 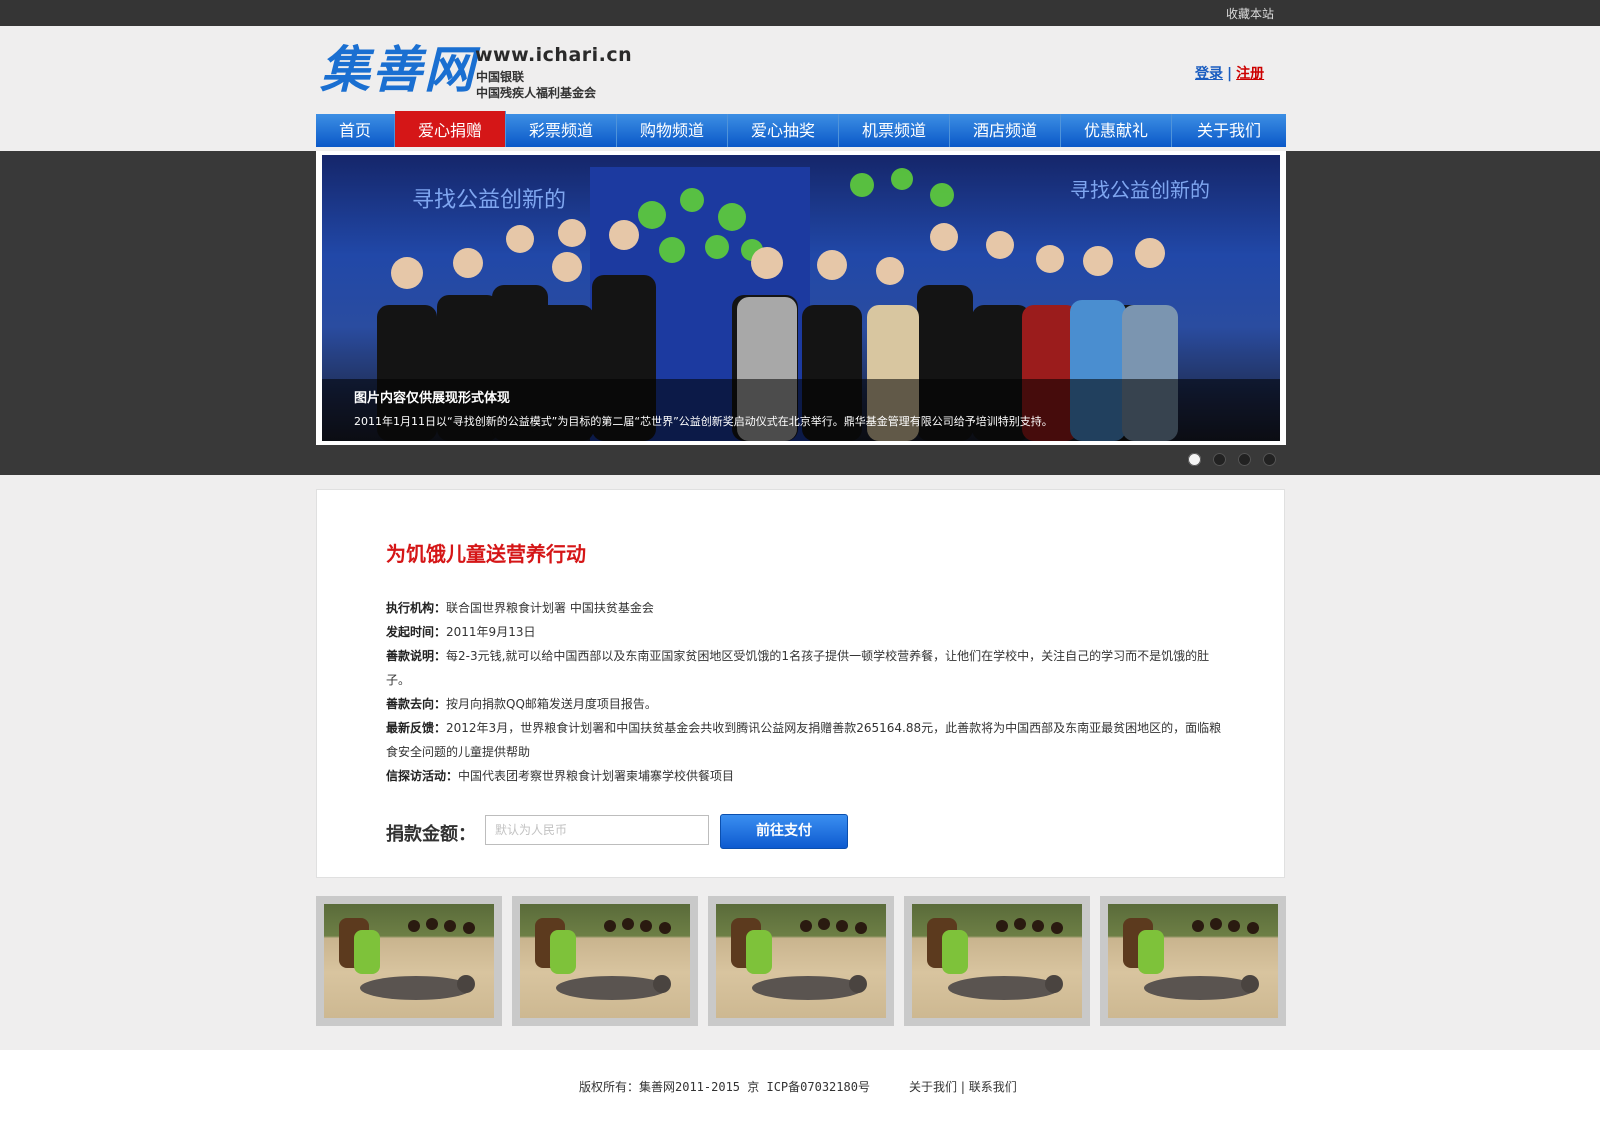 I want to click on footer-contact-link: 联系我们, so click(x=993, y=1087).